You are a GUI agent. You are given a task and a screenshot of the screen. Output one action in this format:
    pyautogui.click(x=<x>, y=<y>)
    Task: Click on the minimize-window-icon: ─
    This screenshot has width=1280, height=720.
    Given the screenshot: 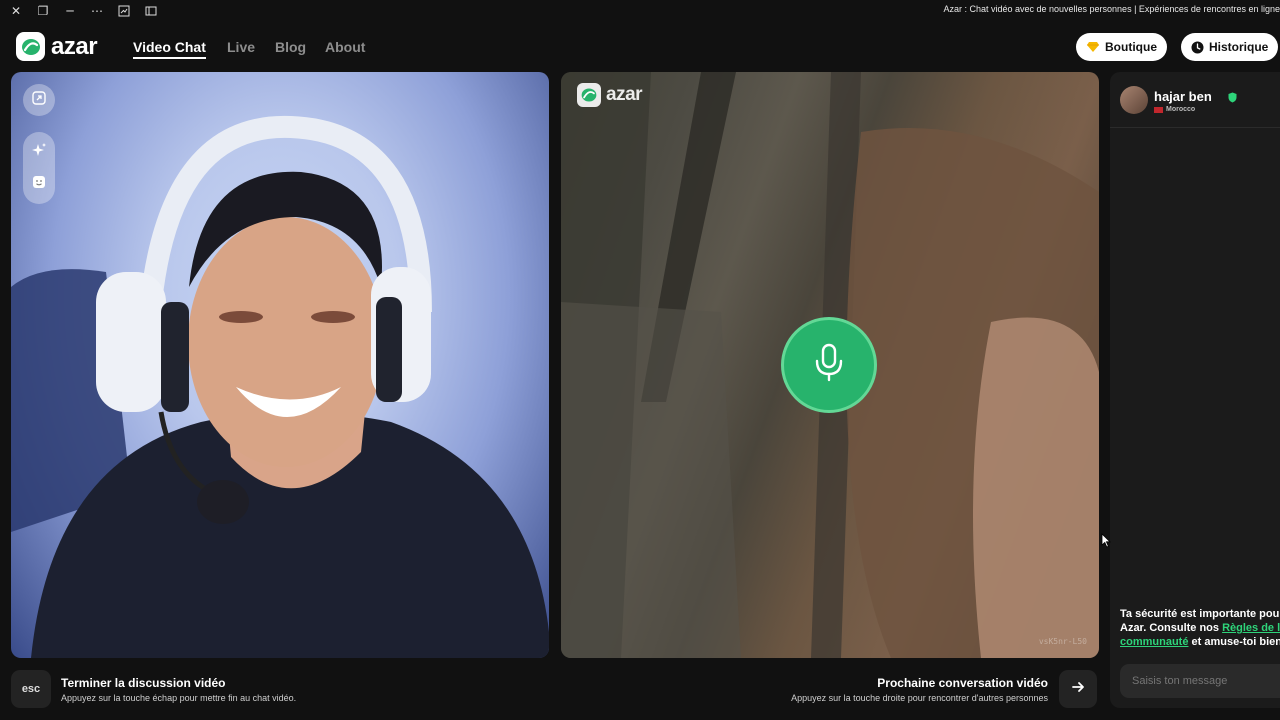 What is the action you would take?
    pyautogui.click(x=70, y=11)
    